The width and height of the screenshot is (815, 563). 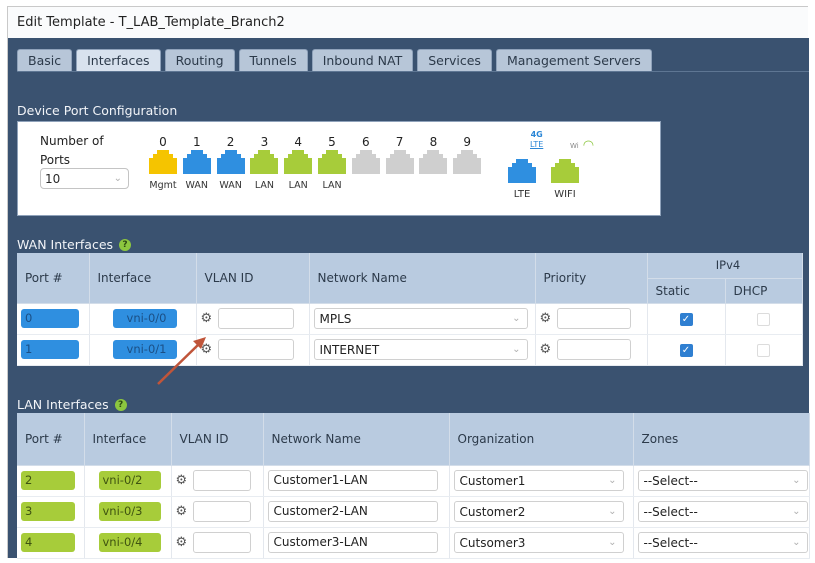 What do you see at coordinates (352, 511) in the screenshot?
I see `network-name-input: Customer2-LAN` at bounding box center [352, 511].